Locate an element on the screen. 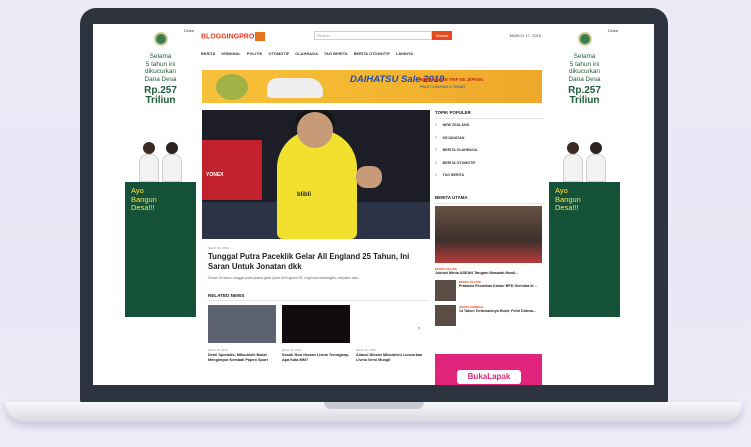  nav-item-olahraga: OLAHRAGA is located at coordinates (306, 56).